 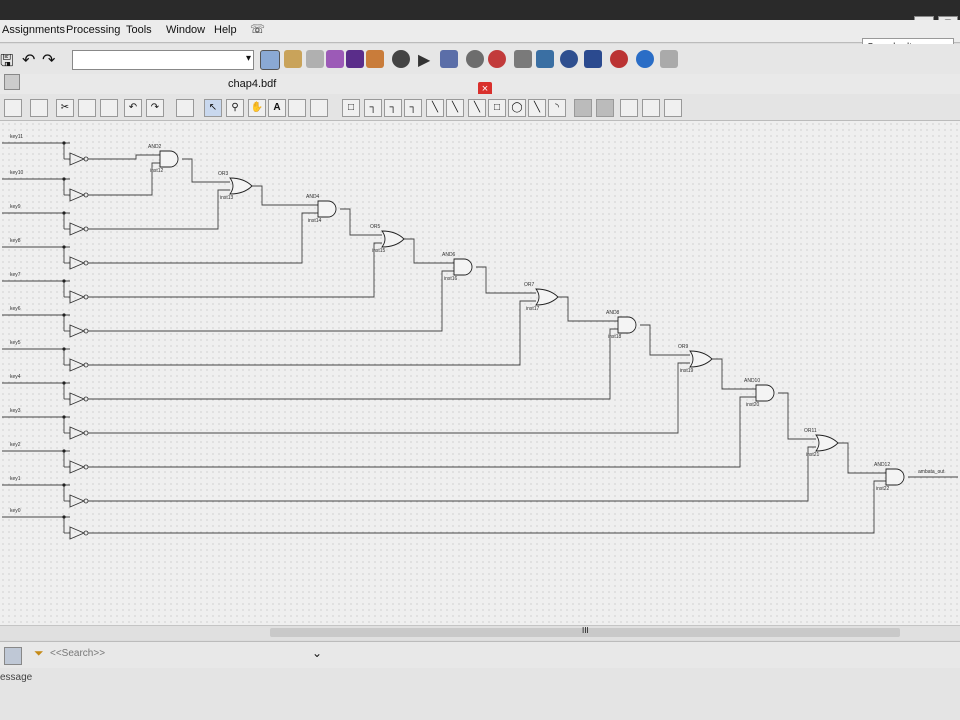 I want to click on analysis-icon, so click(x=449, y=59).